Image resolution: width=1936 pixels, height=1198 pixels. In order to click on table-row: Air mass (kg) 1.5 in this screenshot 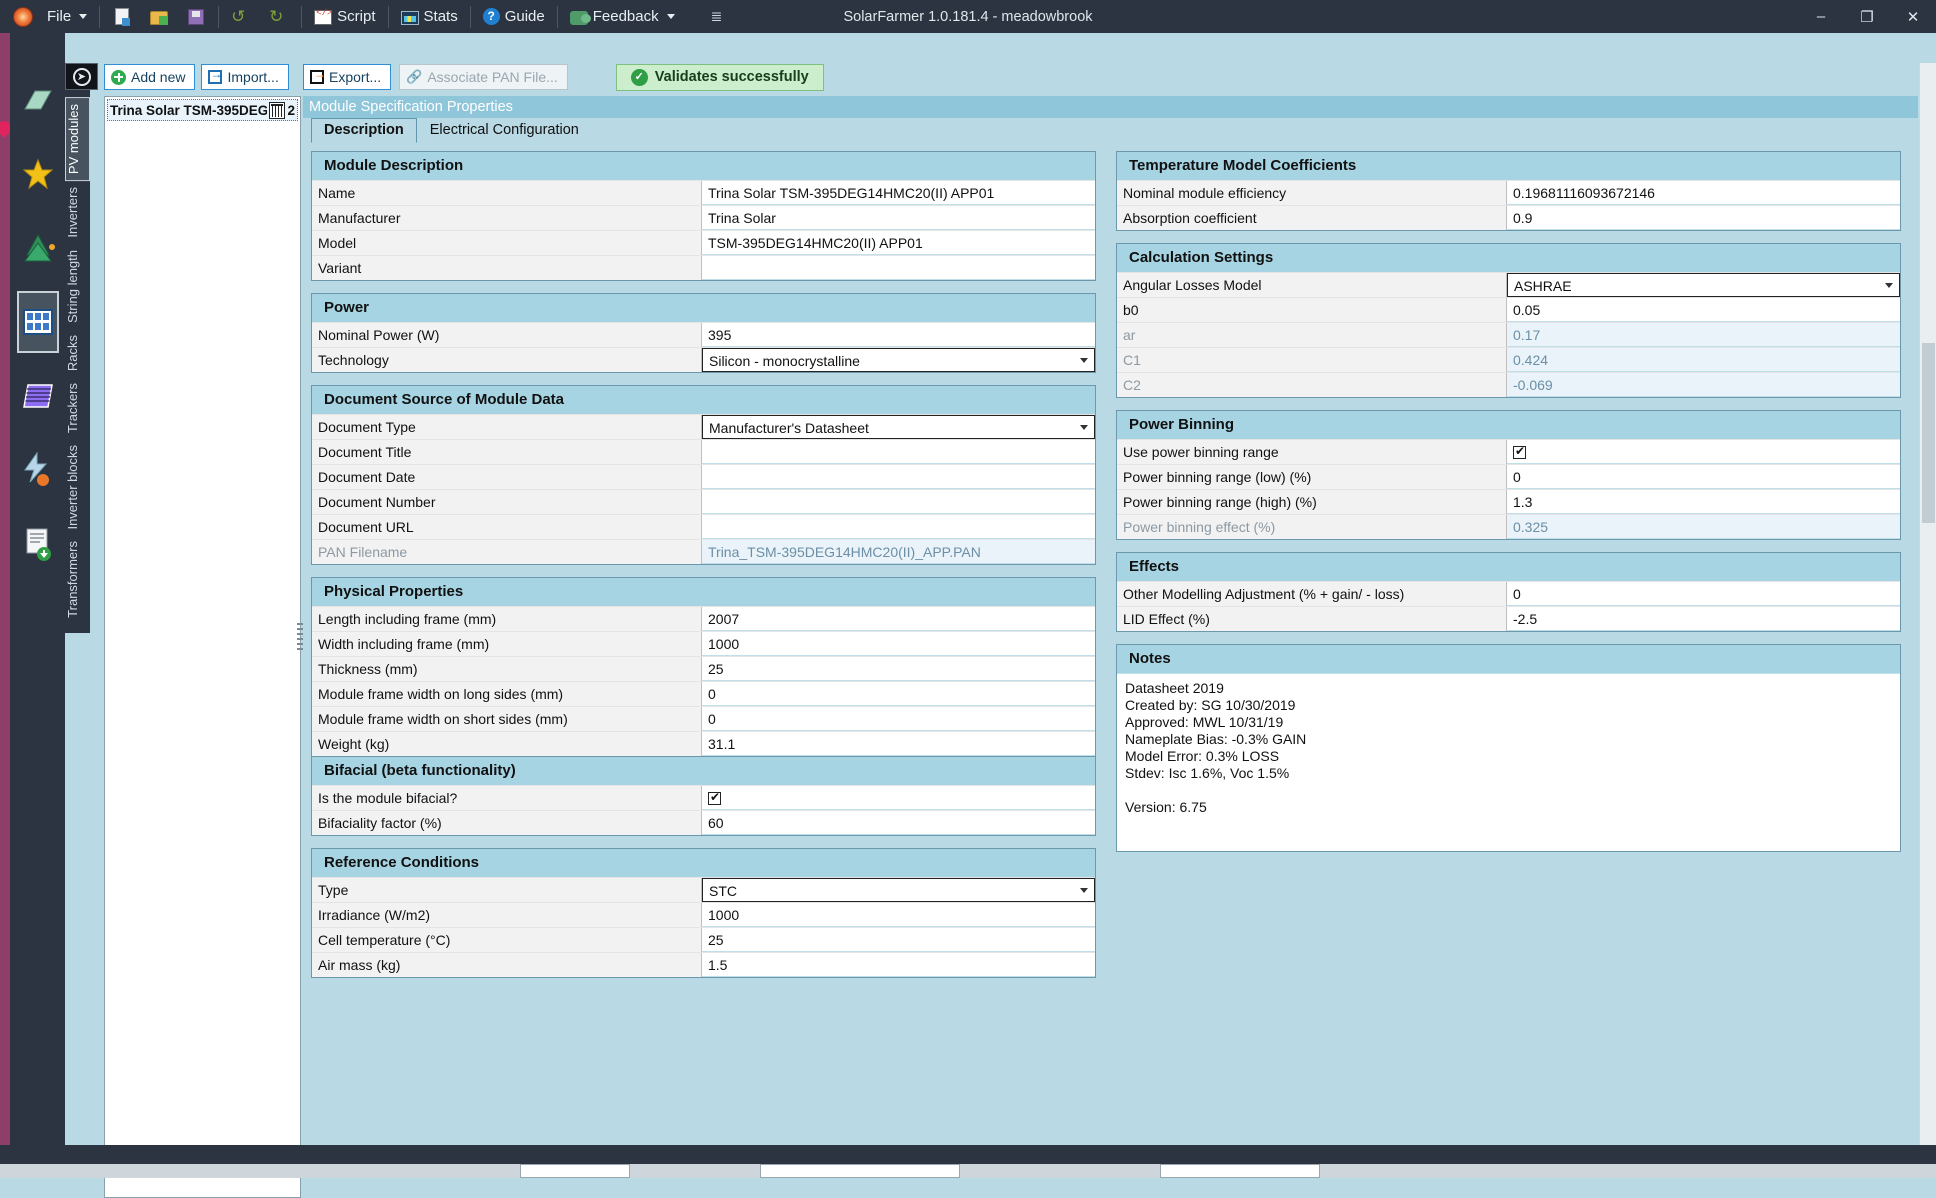, I will do `click(703, 964)`.